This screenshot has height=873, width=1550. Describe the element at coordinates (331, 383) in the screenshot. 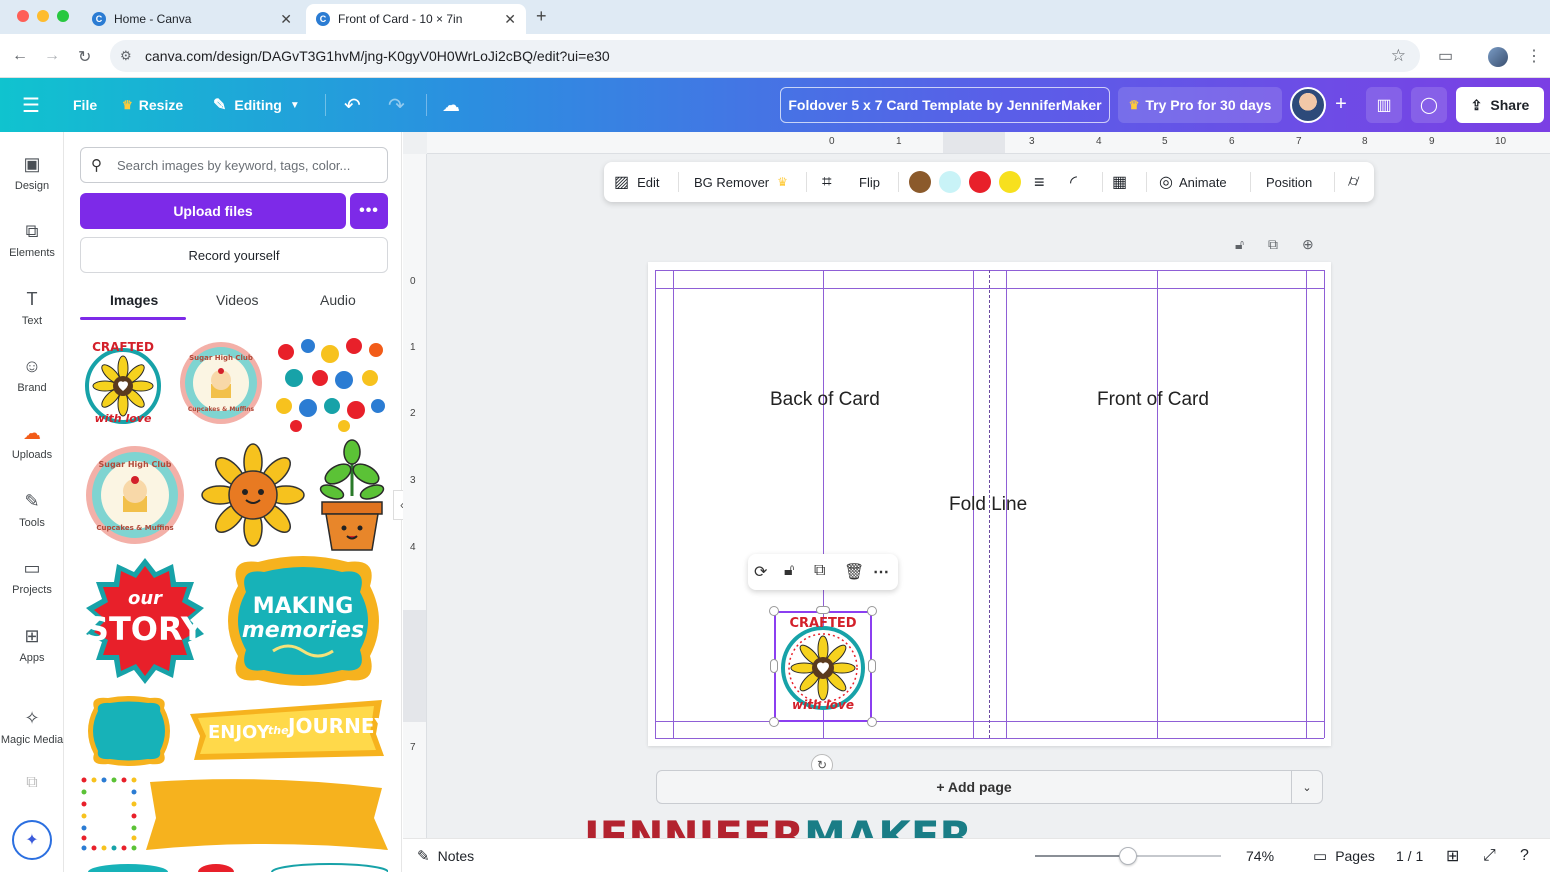

I see `image-confetti-flowers` at that location.